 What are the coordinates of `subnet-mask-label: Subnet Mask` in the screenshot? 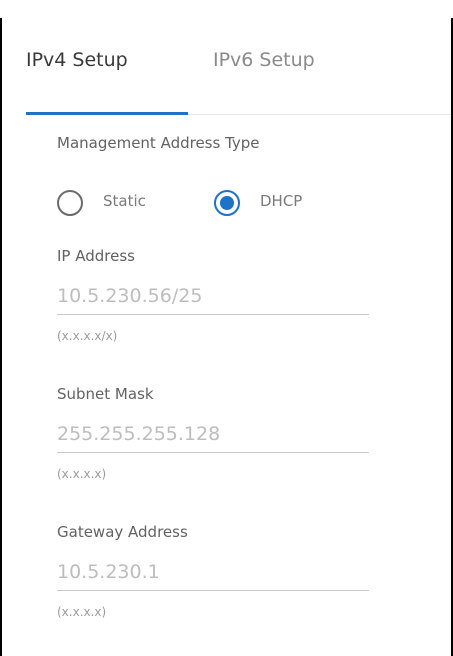 It's located at (105, 394).